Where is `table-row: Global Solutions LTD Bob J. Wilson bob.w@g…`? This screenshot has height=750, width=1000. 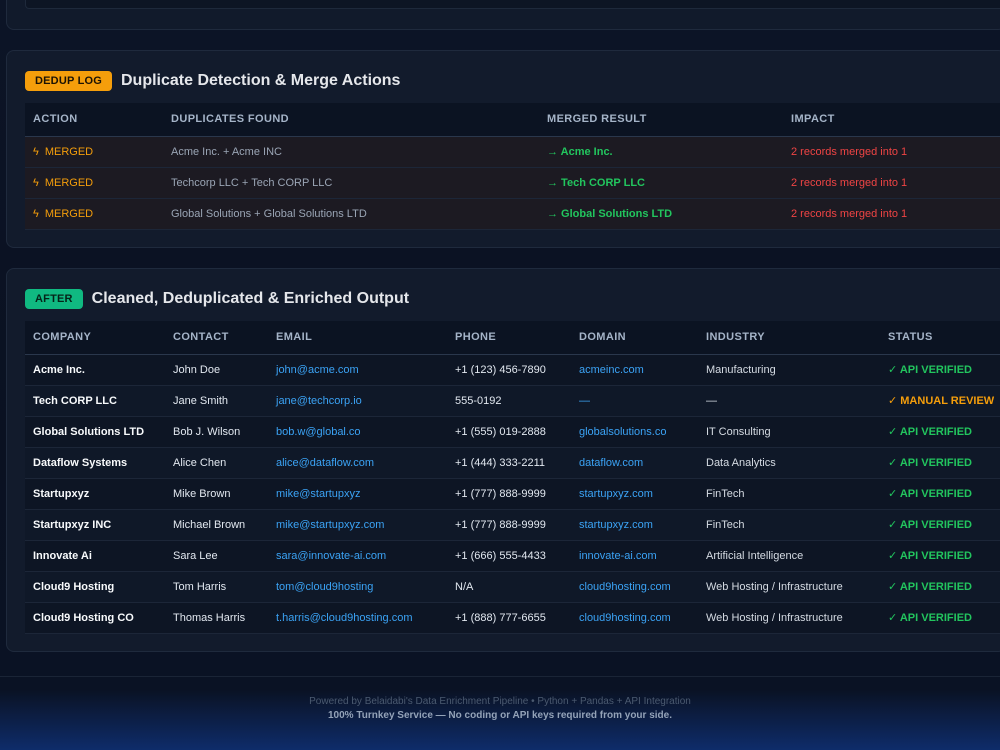
table-row: Global Solutions LTD Bob J. Wilson bob.w@g… is located at coordinates (512, 432).